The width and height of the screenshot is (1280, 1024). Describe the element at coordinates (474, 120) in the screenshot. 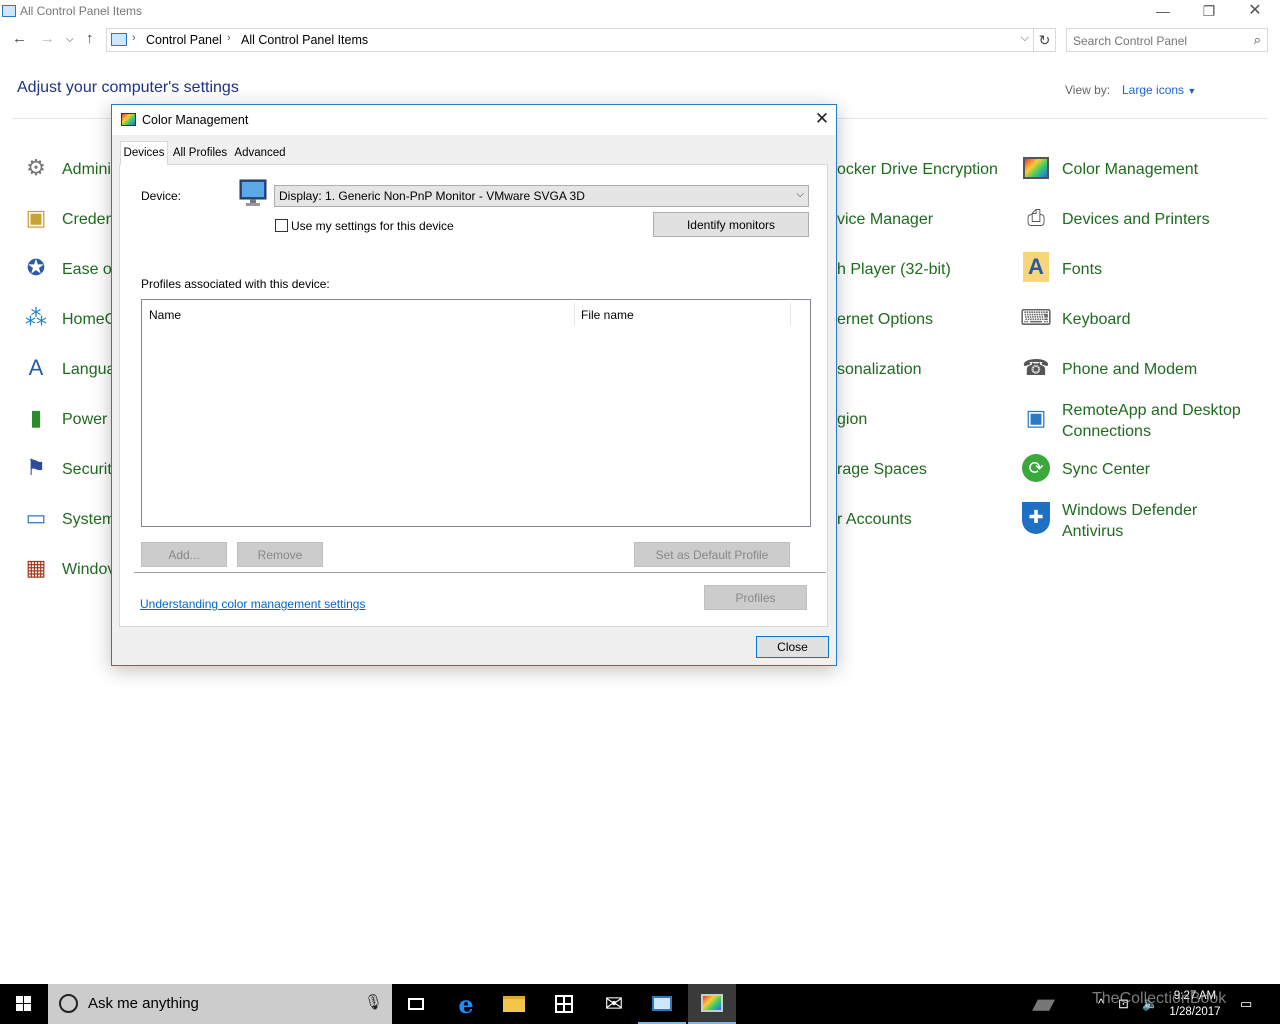

I see `dialog-titlebar: Color Management ✕` at that location.